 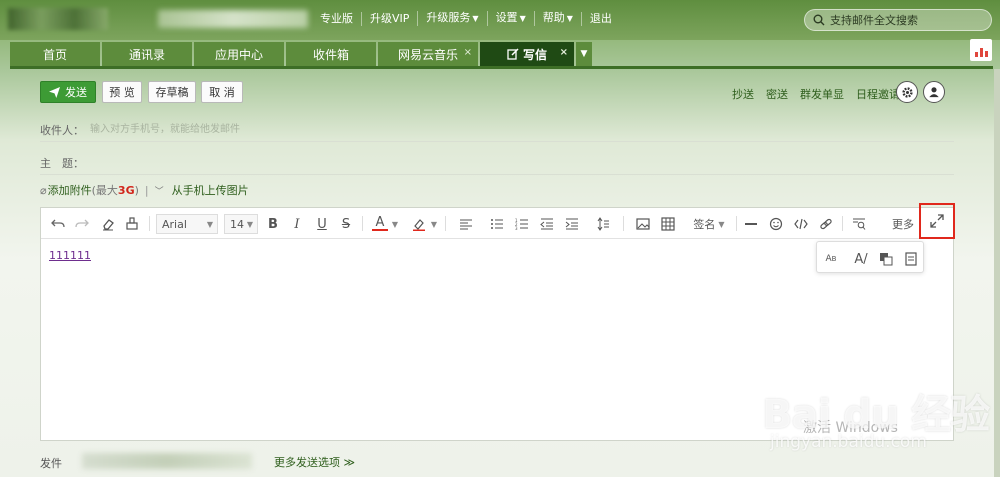 I want to click on stats-chart-icon, so click(x=981, y=50).